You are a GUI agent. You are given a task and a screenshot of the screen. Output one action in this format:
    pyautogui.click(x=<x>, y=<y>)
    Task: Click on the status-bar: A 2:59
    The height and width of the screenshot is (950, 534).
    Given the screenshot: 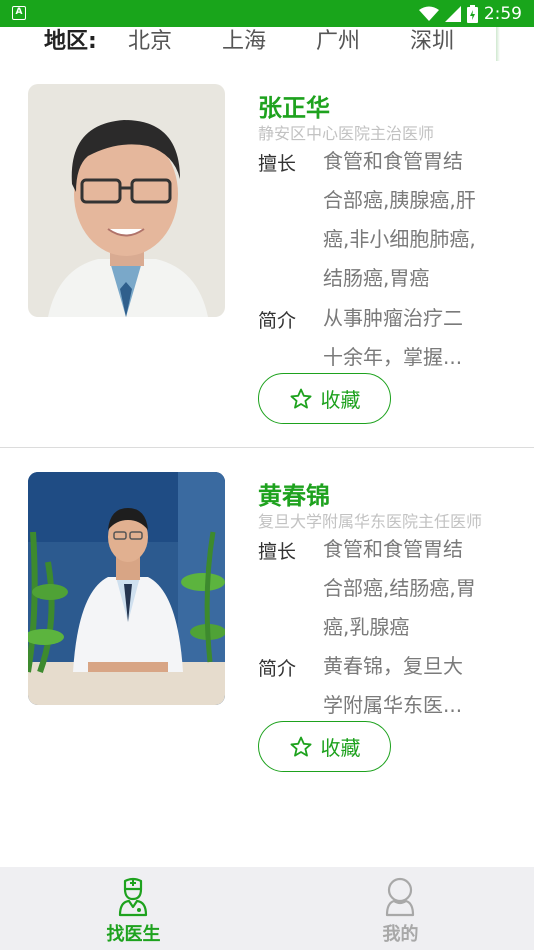 What is the action you would take?
    pyautogui.click(x=267, y=13)
    